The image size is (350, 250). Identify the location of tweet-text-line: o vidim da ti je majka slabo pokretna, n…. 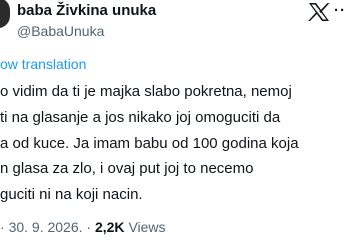
(146, 91).